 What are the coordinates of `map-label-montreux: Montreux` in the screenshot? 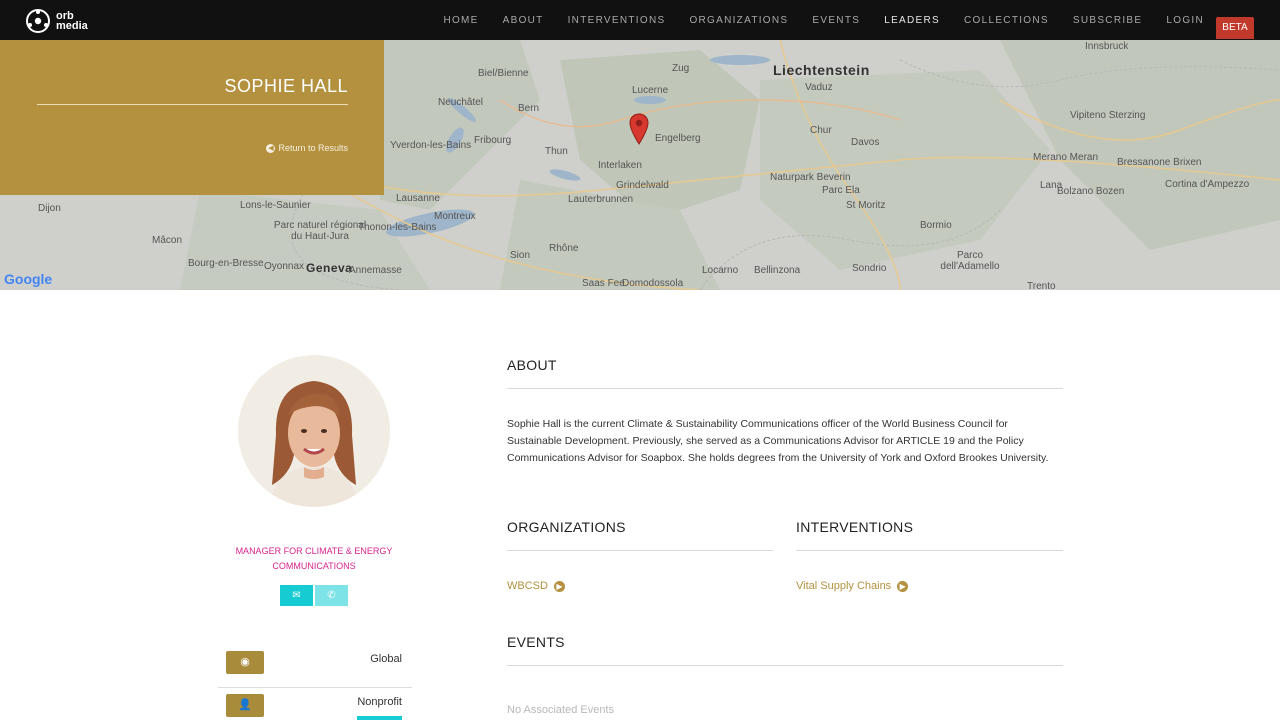 It's located at (455, 216).